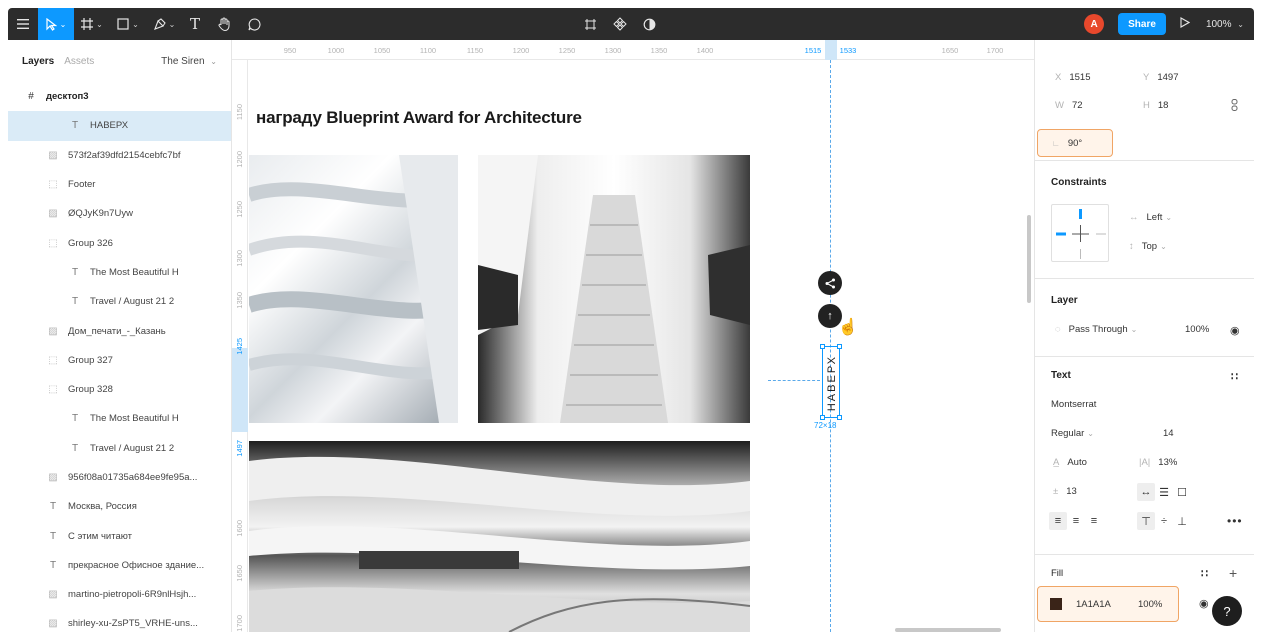 The height and width of the screenshot is (632, 1262). I want to click on link-icon, so click(1234, 105).